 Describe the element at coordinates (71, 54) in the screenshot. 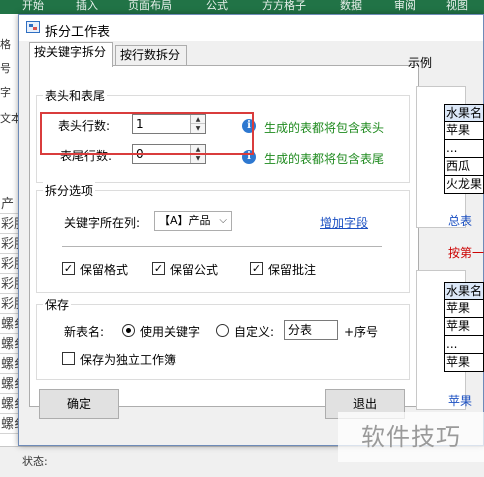

I see `tab-split-by-keyword: 按关键字拆分` at that location.